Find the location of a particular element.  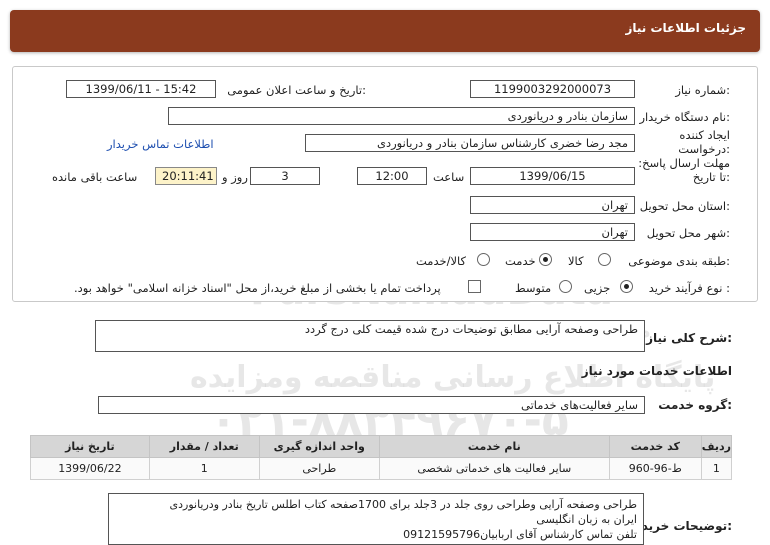

announce-datetime-field: 1399/06/11 - 15:42 is located at coordinates (141, 89).